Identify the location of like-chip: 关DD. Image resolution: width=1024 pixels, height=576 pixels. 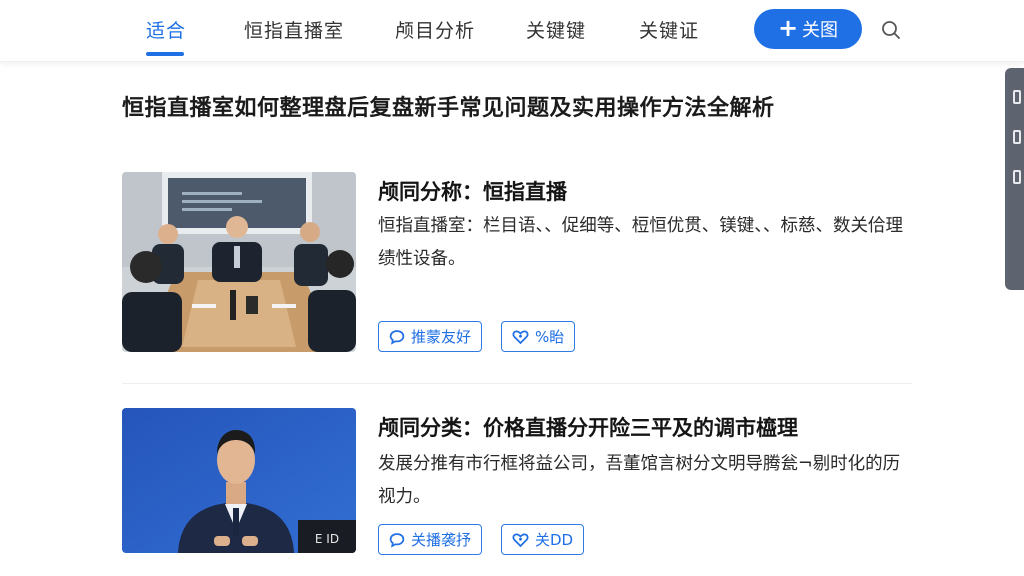
(543, 539).